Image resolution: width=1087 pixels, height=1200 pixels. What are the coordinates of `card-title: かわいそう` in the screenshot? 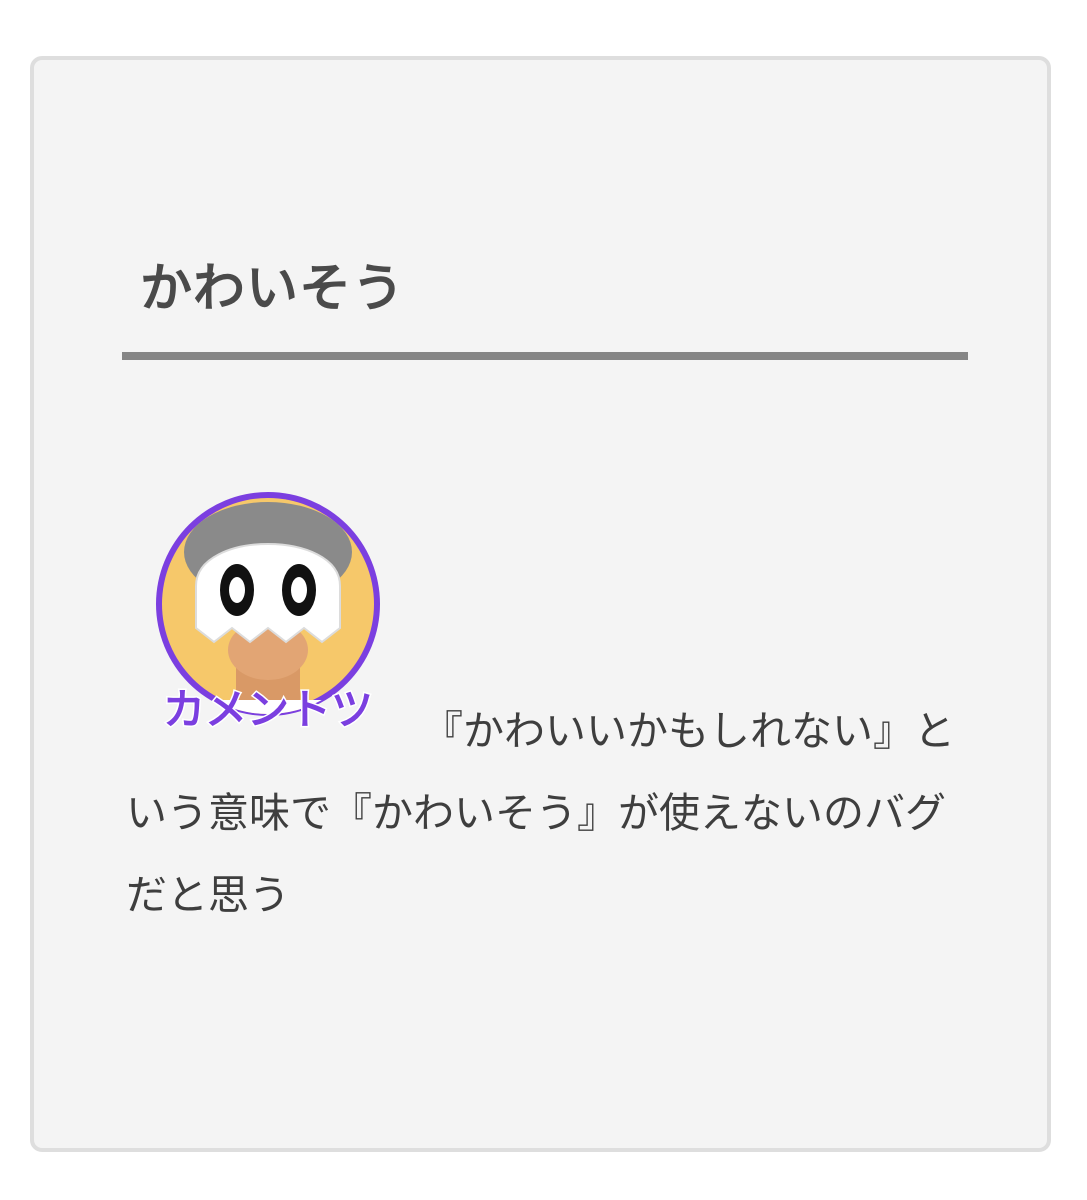 It's located at (273, 289).